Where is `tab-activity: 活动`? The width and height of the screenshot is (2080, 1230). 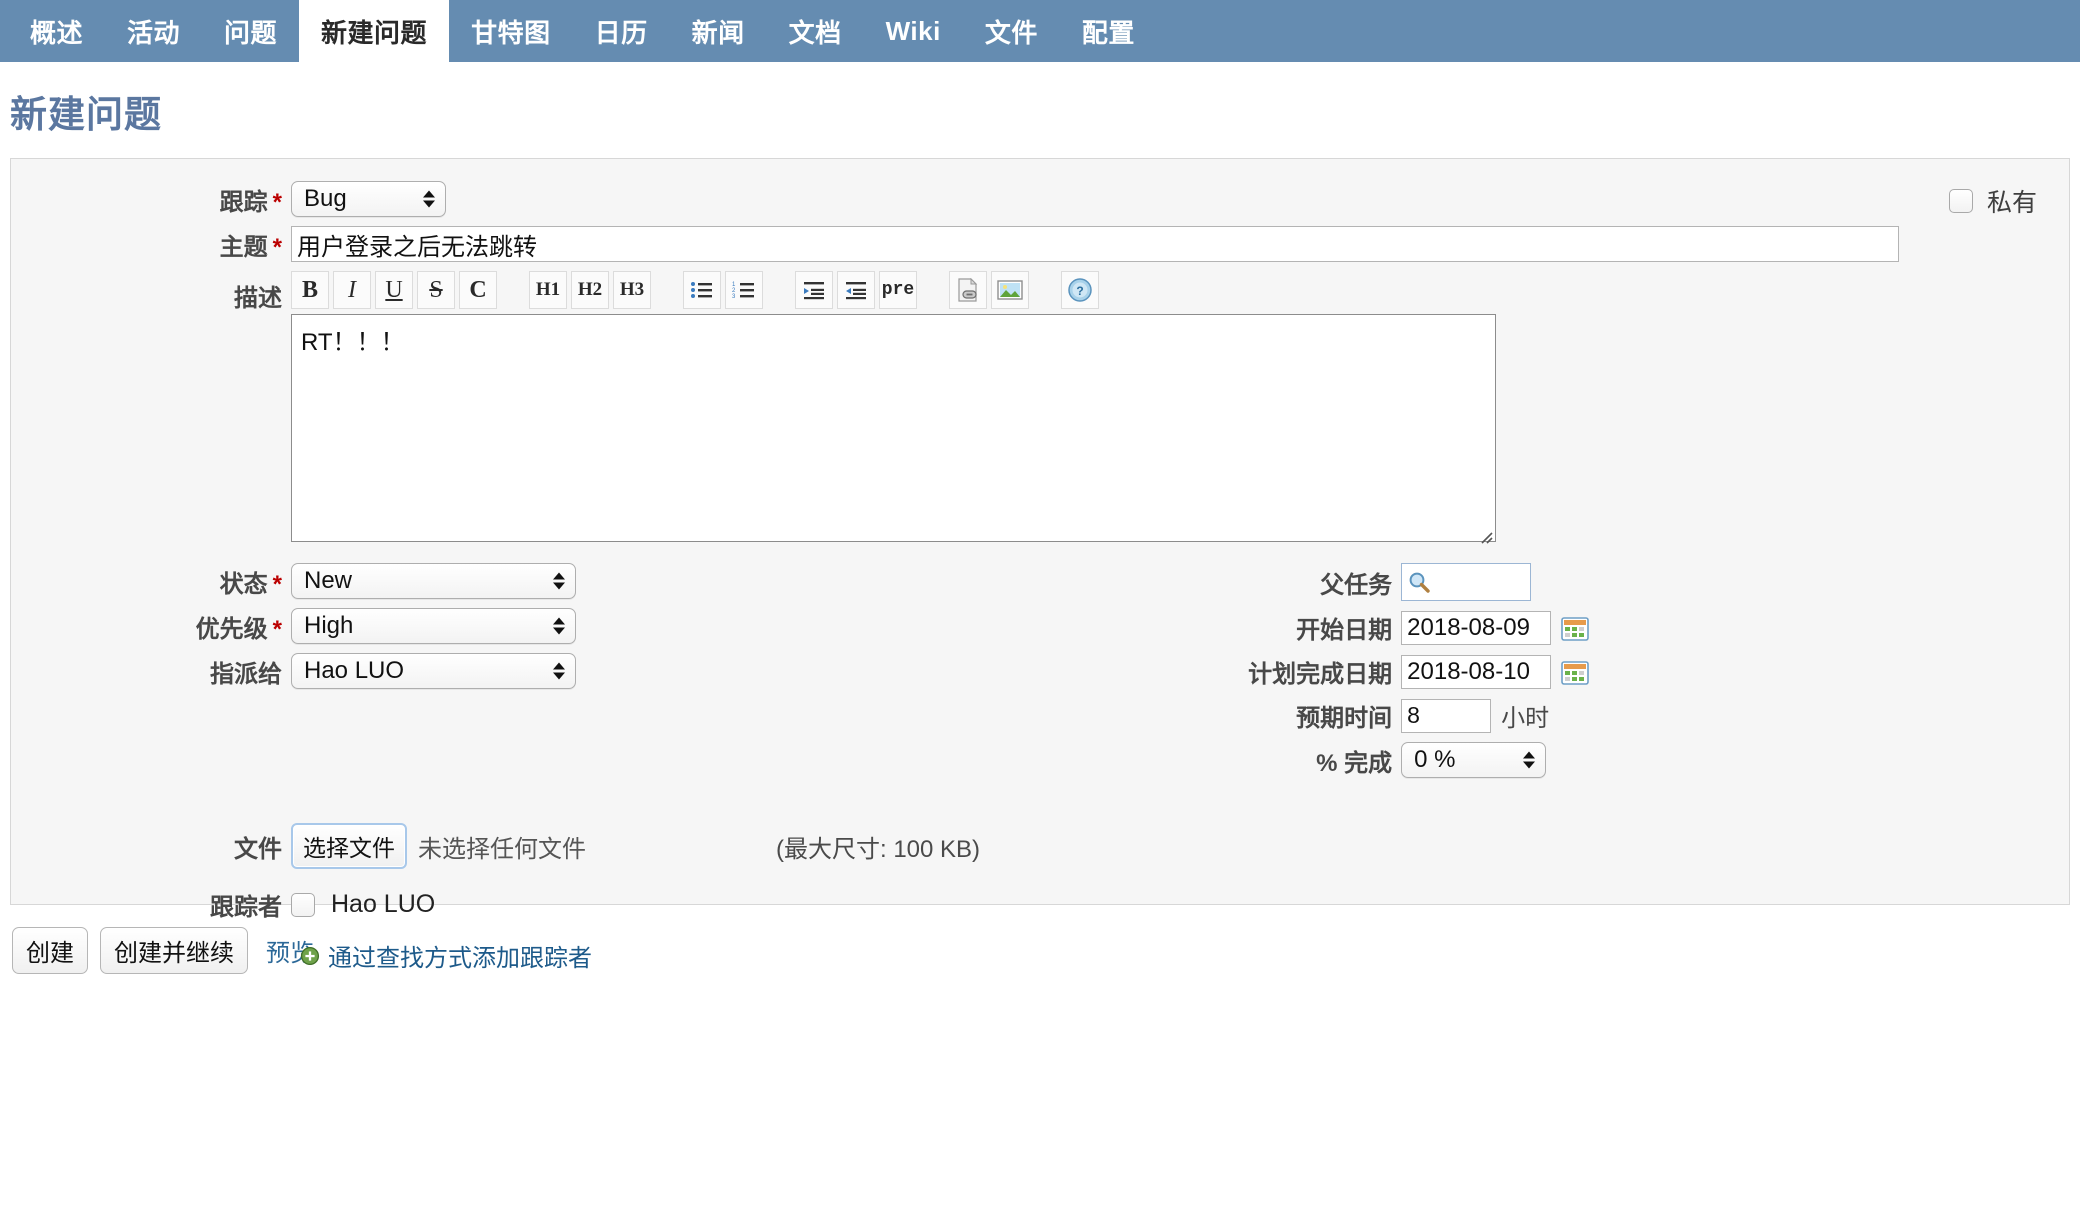
tab-activity: 活动 is located at coordinates (153, 31).